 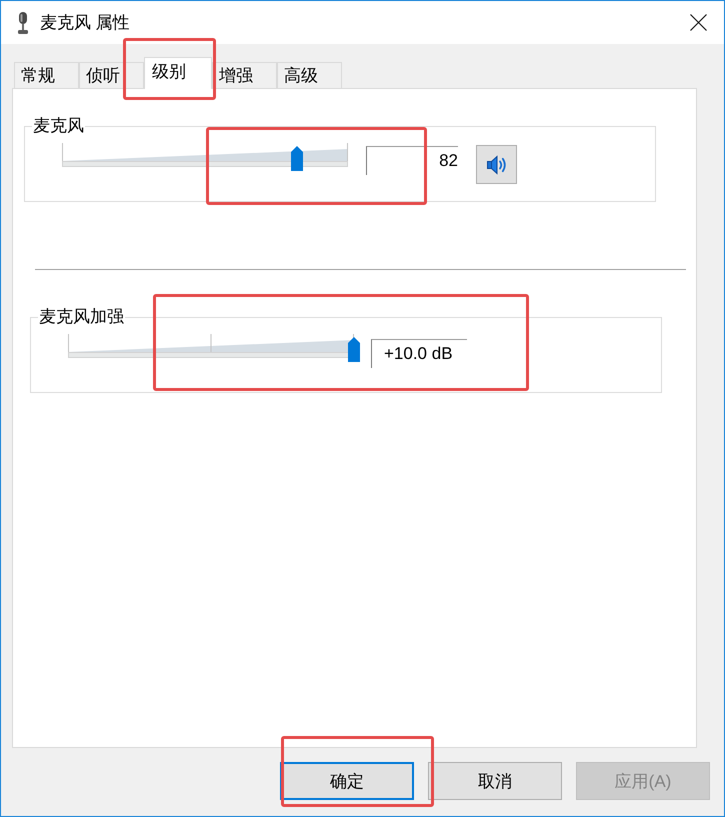 What do you see at coordinates (46, 75) in the screenshot?
I see `tab: 常规` at bounding box center [46, 75].